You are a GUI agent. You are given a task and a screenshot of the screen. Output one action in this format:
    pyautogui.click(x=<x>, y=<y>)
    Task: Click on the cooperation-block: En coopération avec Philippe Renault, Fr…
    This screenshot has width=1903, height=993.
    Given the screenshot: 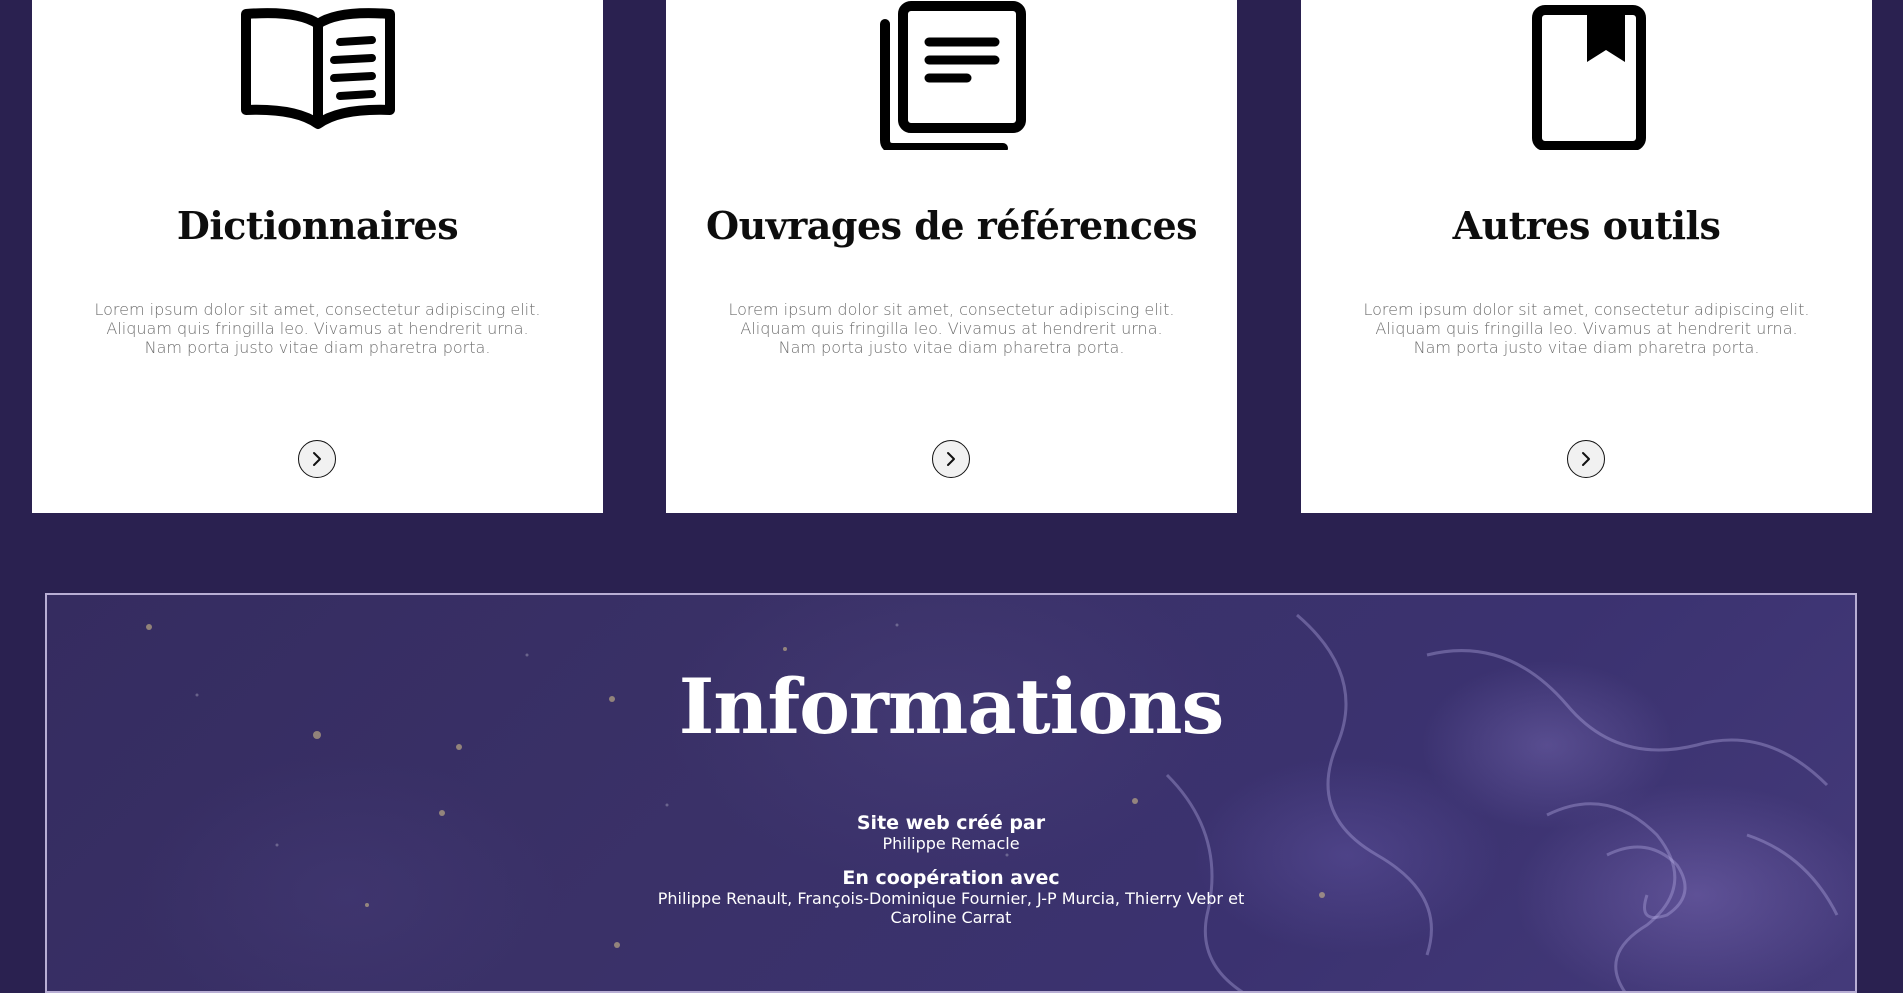 What is the action you would take?
    pyautogui.click(x=951, y=897)
    